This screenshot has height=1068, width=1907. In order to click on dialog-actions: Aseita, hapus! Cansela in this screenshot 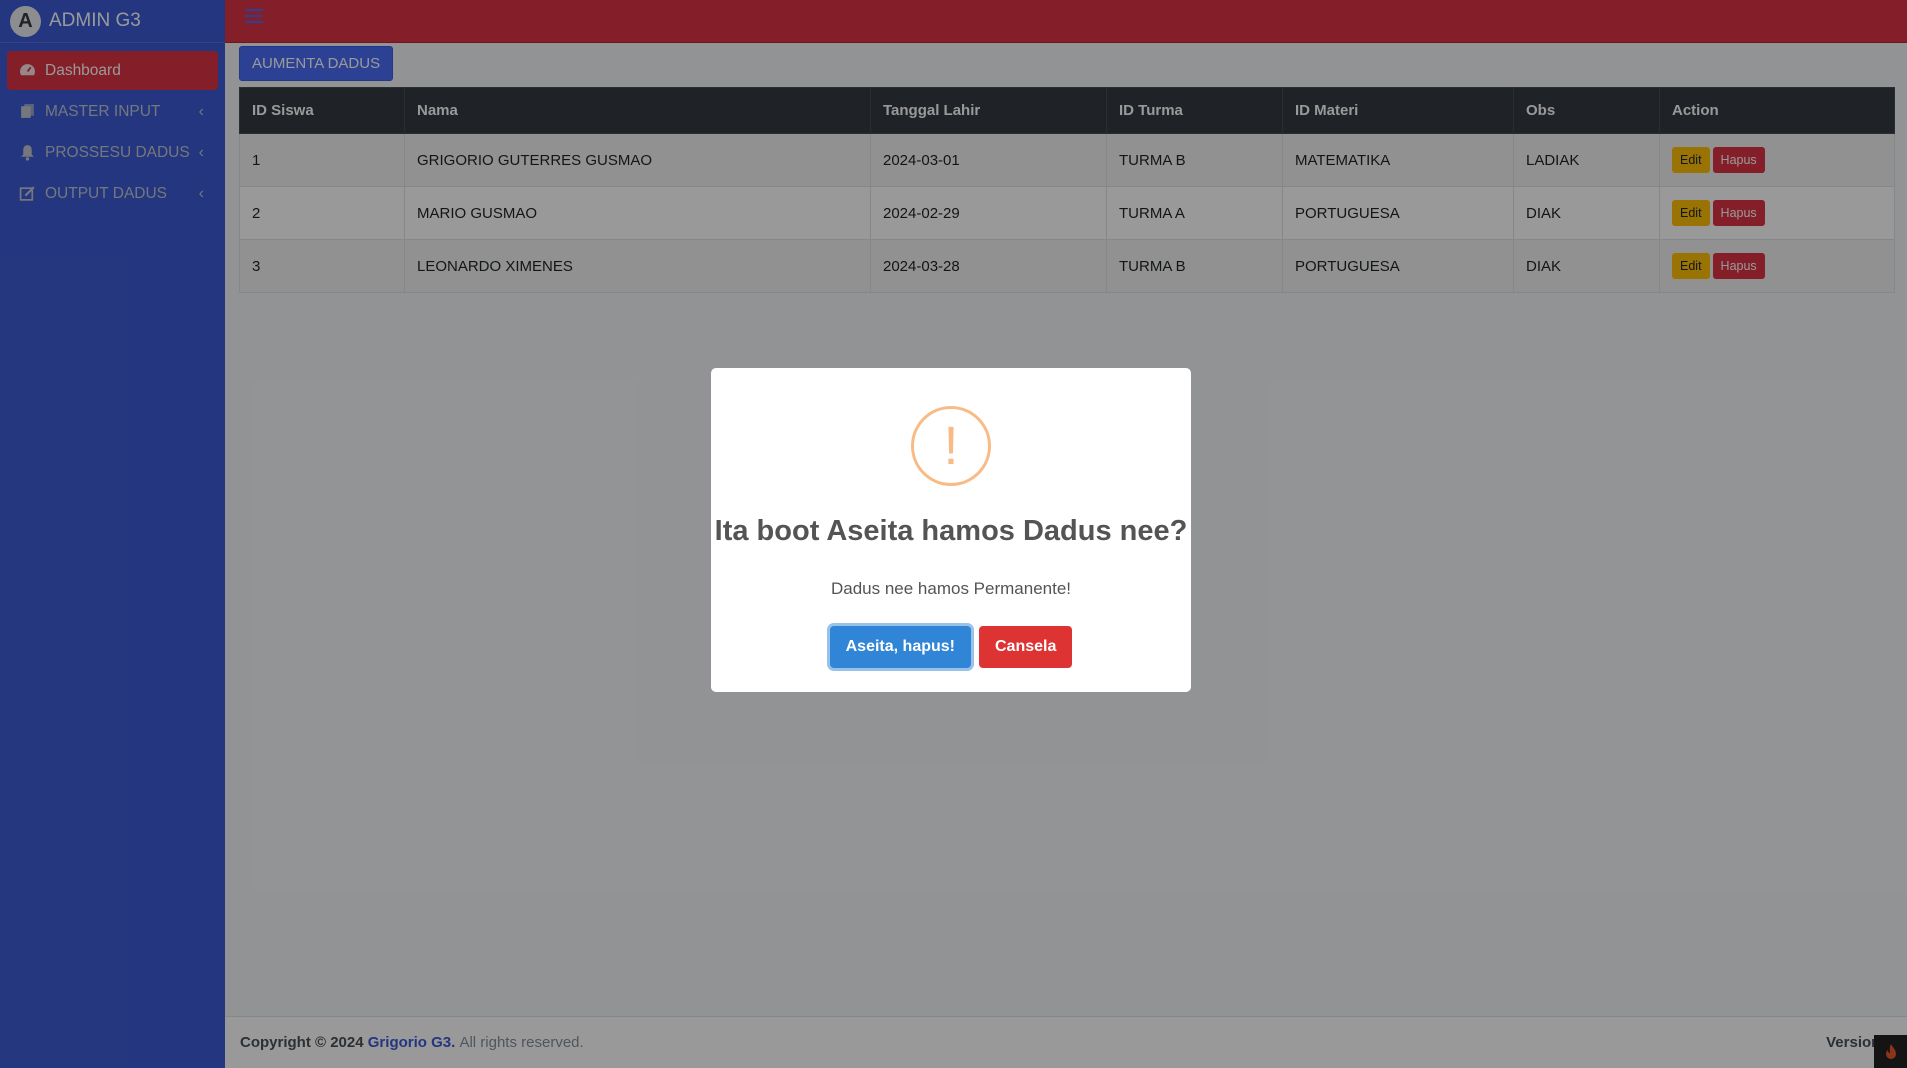, I will do `click(951, 647)`.